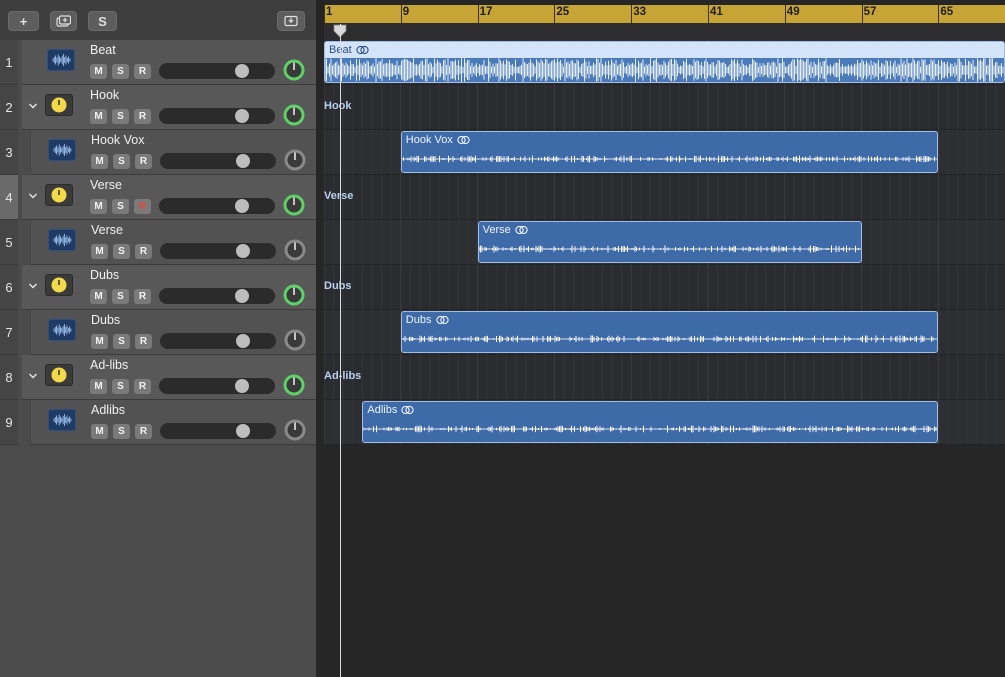 The height and width of the screenshot is (677, 1005). What do you see at coordinates (158, 152) in the screenshot?
I see `track-header-3: 3 Hook Vox M S R` at bounding box center [158, 152].